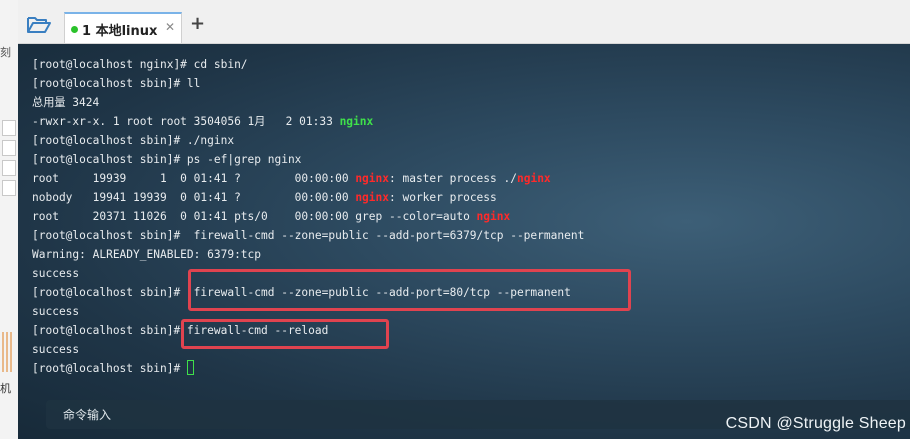 This screenshot has height=439, width=910. What do you see at coordinates (133, 140) in the screenshot?
I see `terminal-text: [root@localhost sbin]# ./nginx` at bounding box center [133, 140].